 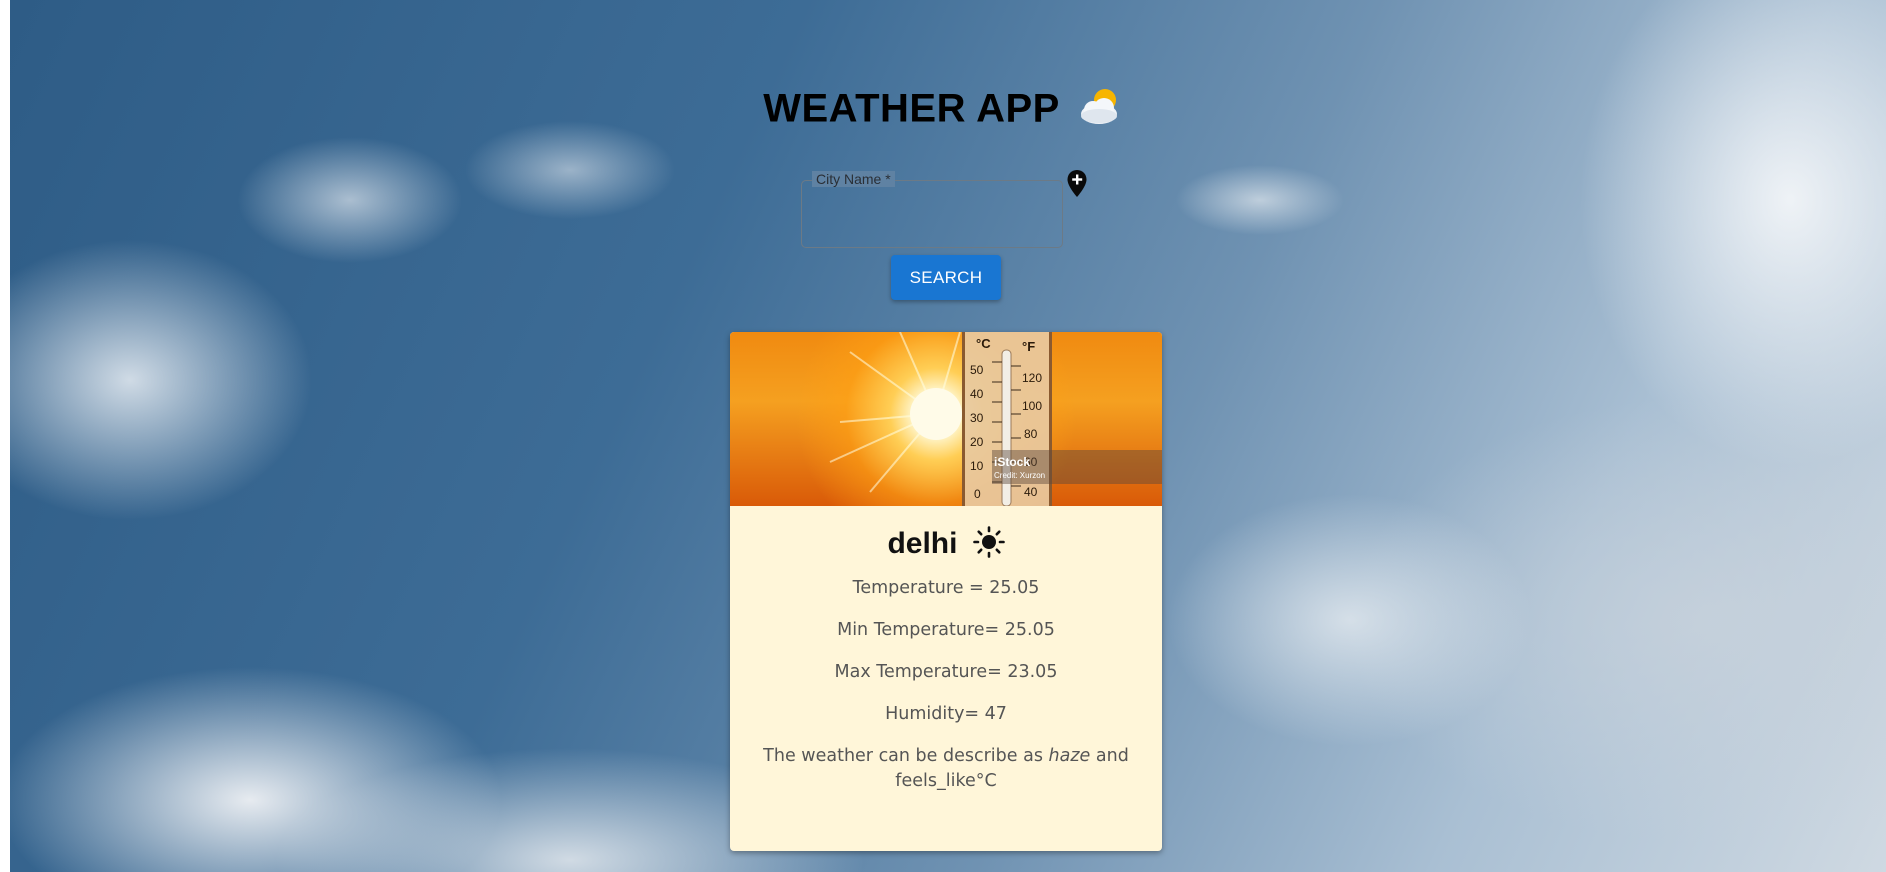 I want to click on watermark-credit: Credit: Xurzon, so click(x=1019, y=475).